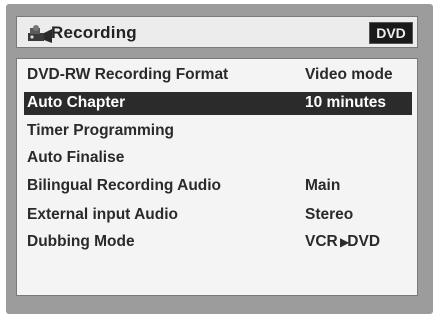  What do you see at coordinates (391, 33) in the screenshot?
I see `dvd-mode-badge: DVD` at bounding box center [391, 33].